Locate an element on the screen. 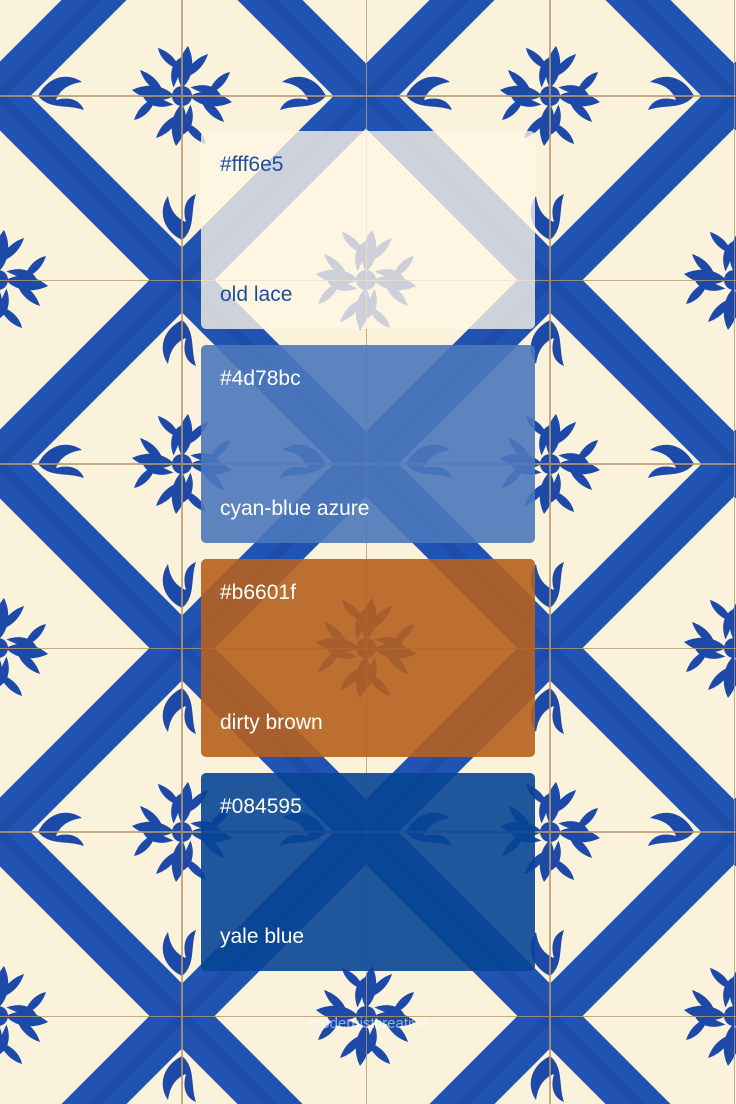 Image resolution: width=736 pixels, height=1104 pixels. swatch-old-lace: #fff6e5 old lace is located at coordinates (368, 230).